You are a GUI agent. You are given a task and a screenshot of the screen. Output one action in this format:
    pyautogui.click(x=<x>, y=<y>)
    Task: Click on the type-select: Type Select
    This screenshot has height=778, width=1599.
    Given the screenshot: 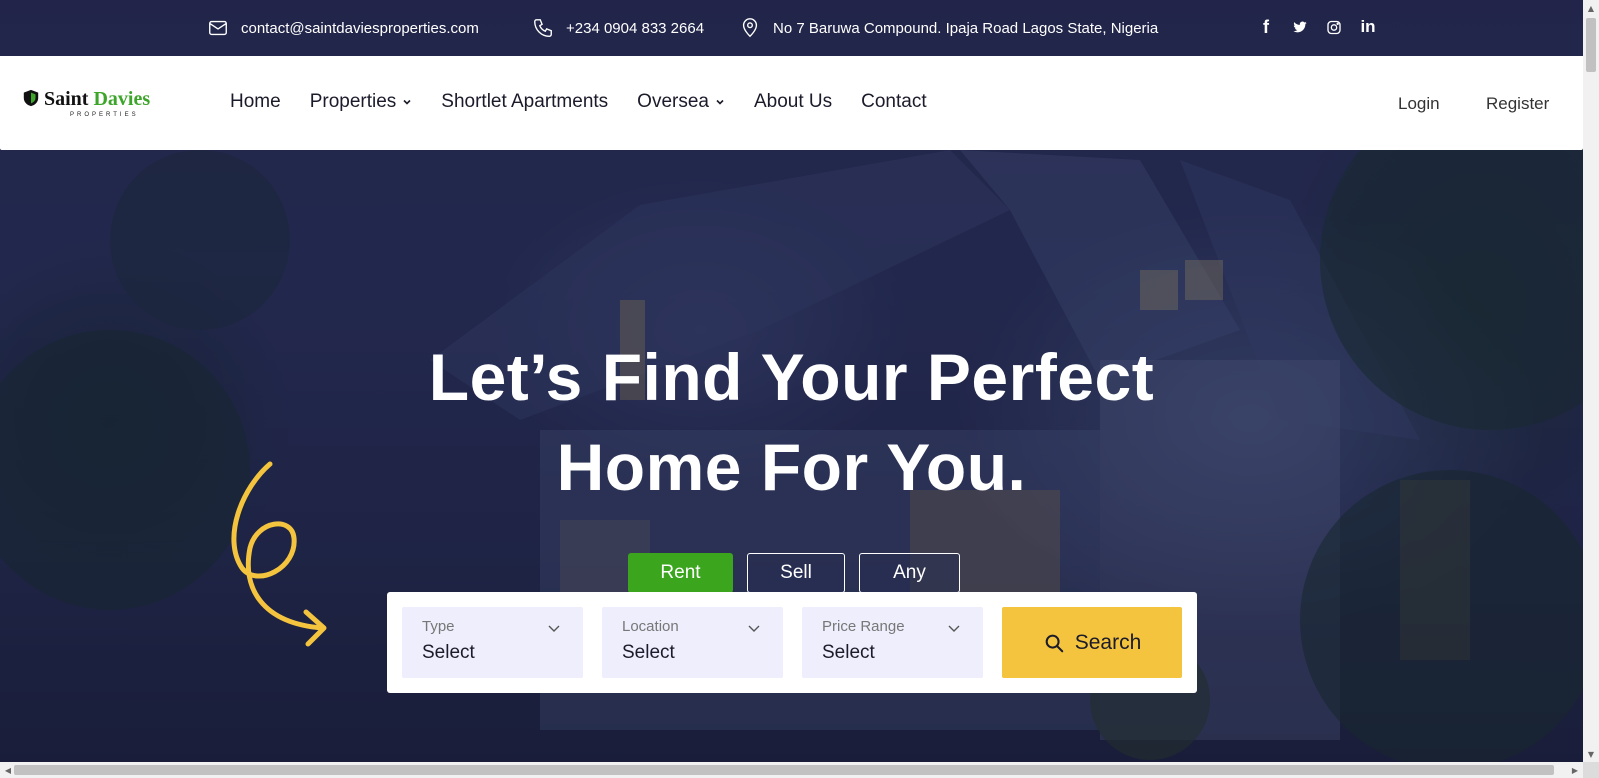 What is the action you would take?
    pyautogui.click(x=492, y=642)
    